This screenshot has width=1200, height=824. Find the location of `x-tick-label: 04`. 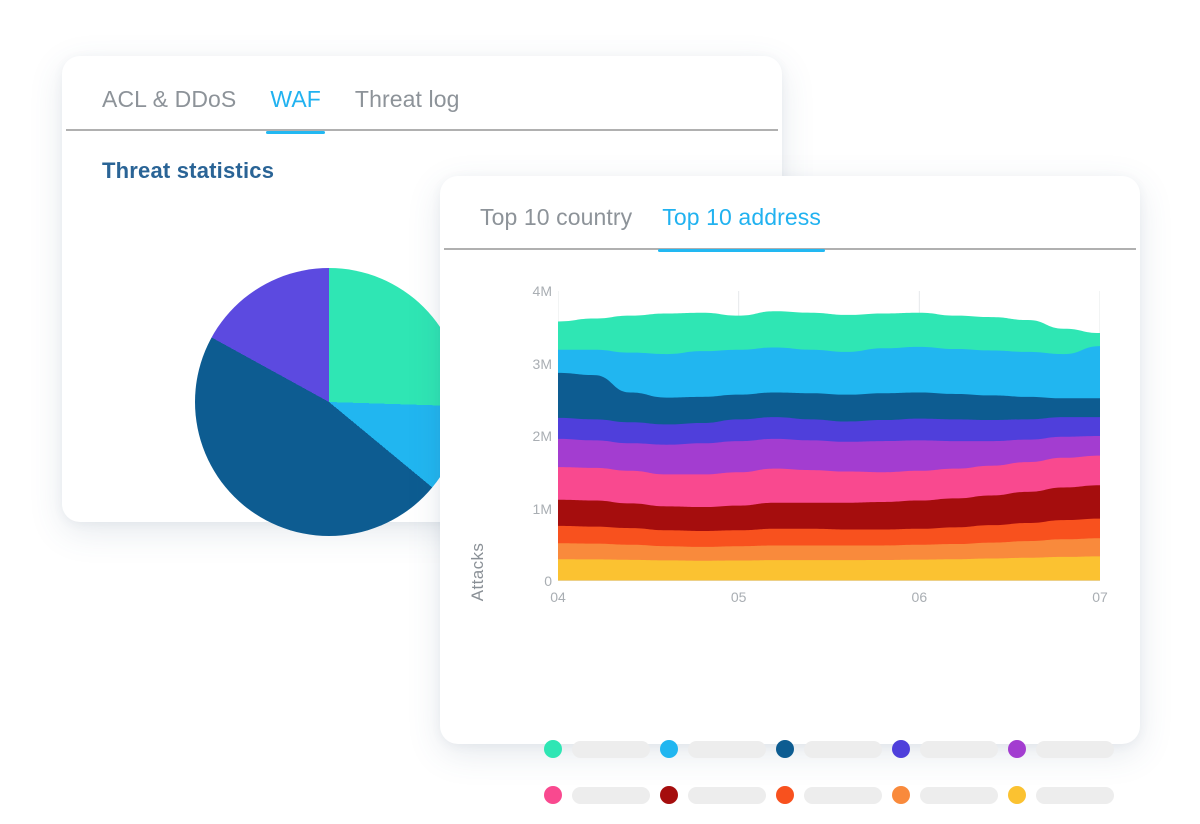

x-tick-label: 04 is located at coordinates (558, 597).